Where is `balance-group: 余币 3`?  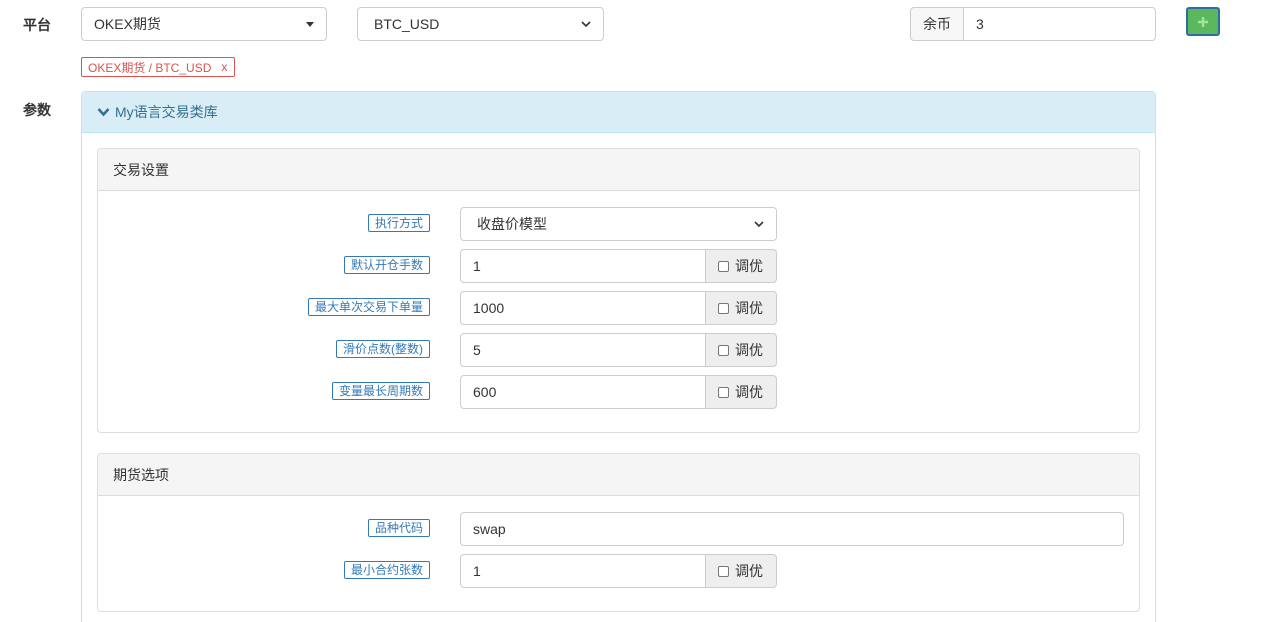 balance-group: 余币 3 is located at coordinates (1033, 24).